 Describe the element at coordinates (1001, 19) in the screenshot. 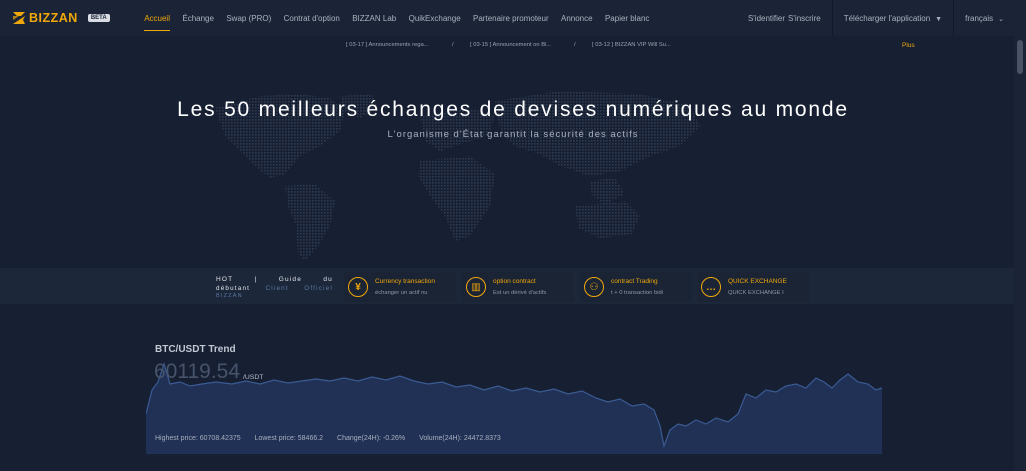

I see `chevron-down-icon: ⌄` at that location.